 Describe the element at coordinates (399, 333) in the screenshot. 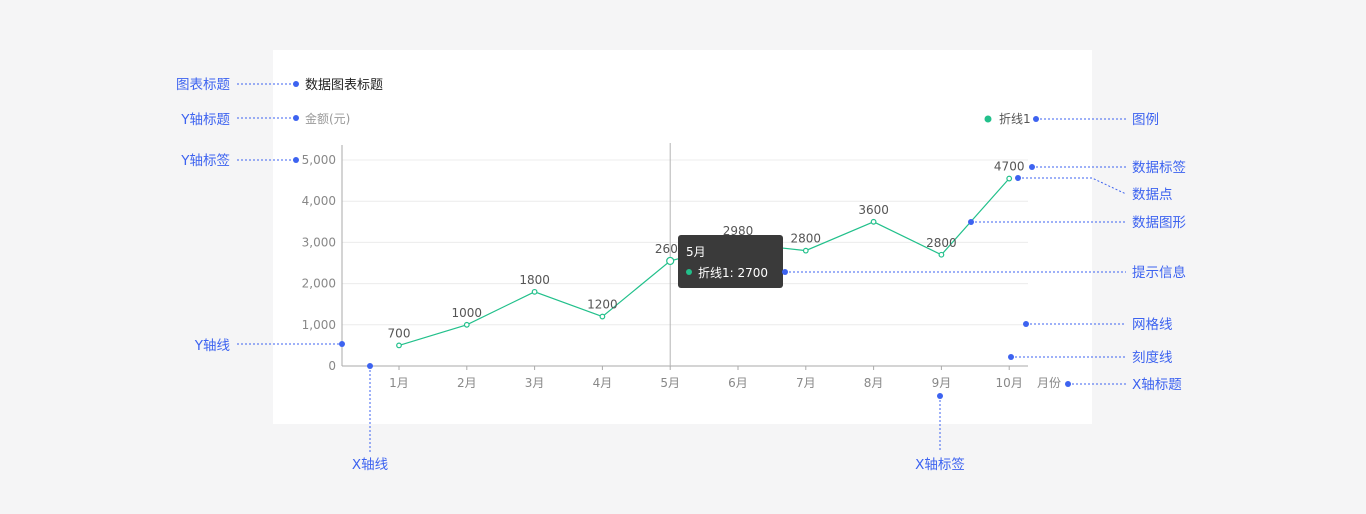

I see `data-label: 700` at that location.